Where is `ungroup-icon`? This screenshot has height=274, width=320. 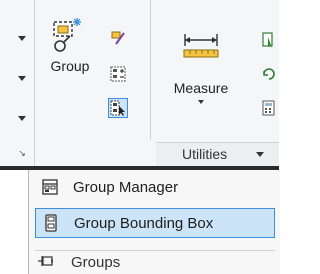
ungroup-icon is located at coordinates (118, 38).